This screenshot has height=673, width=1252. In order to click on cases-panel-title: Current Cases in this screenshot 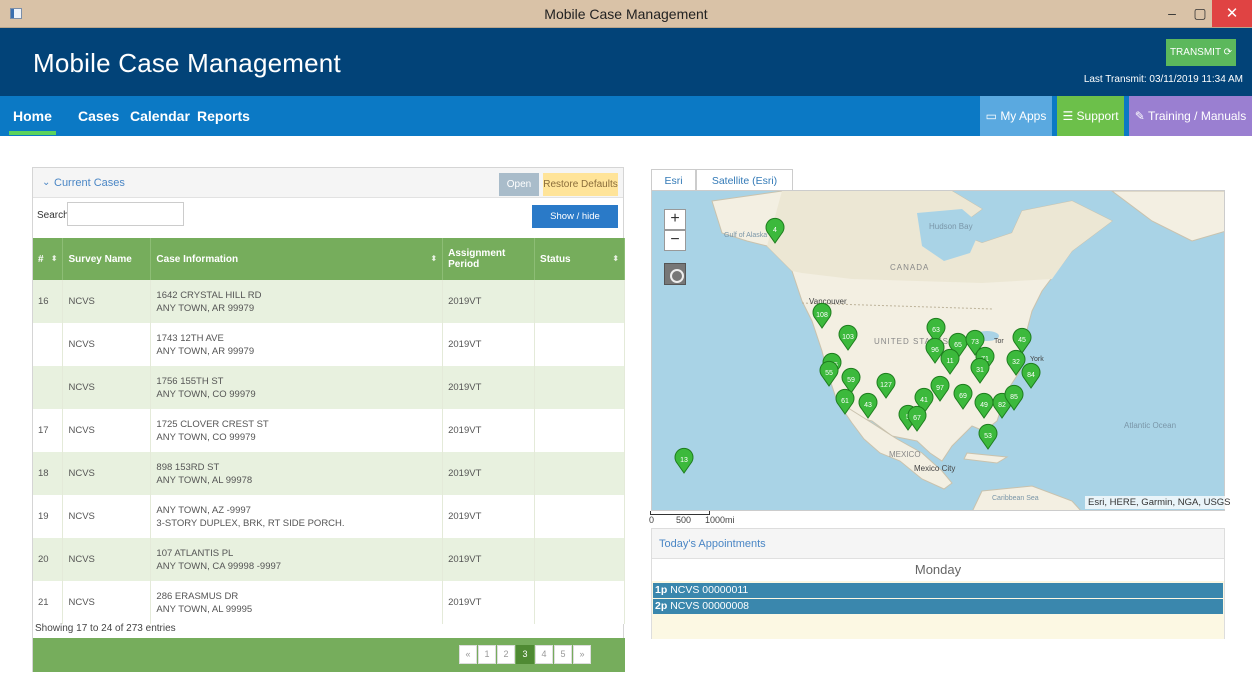, I will do `click(89, 183)`.